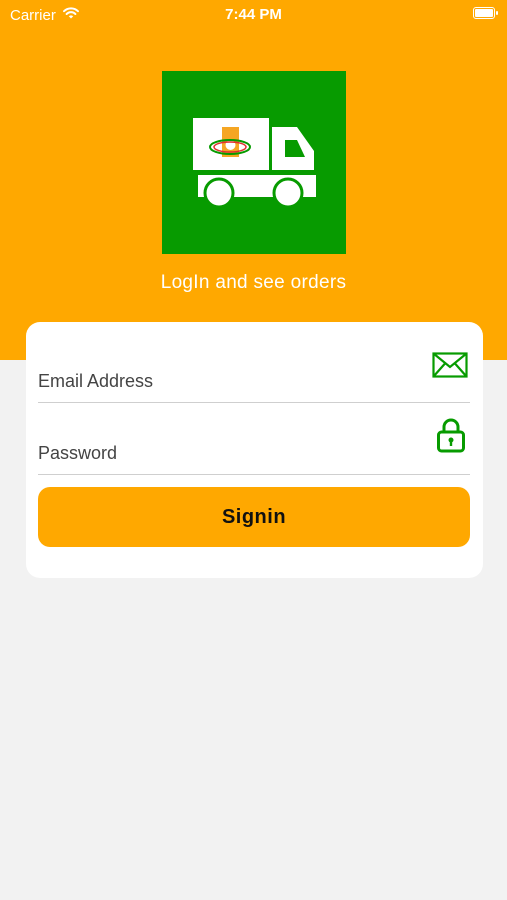 This screenshot has height=900, width=507. I want to click on status-bar: Carrier 7:44 PM, so click(253, 14).